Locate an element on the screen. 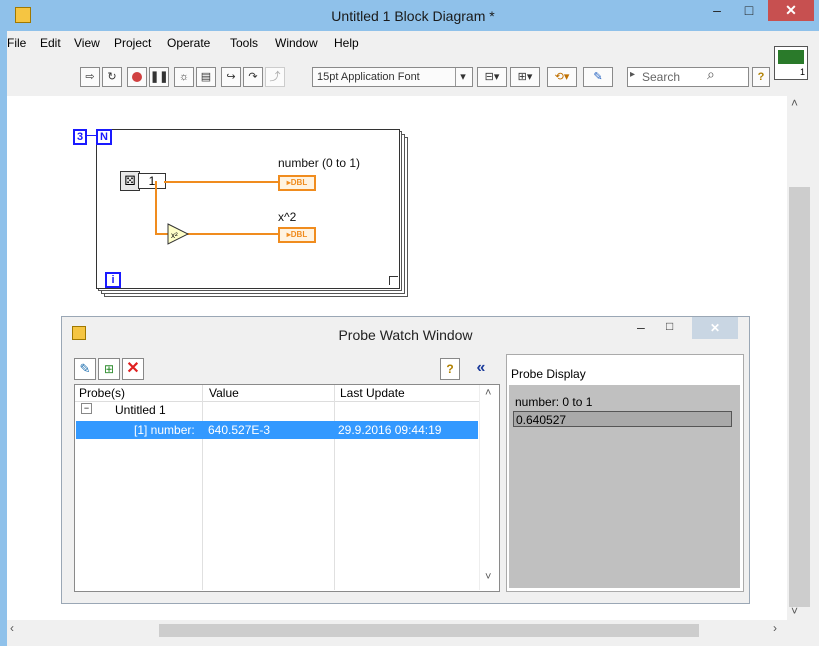  menu-project: Project is located at coordinates (132, 43).